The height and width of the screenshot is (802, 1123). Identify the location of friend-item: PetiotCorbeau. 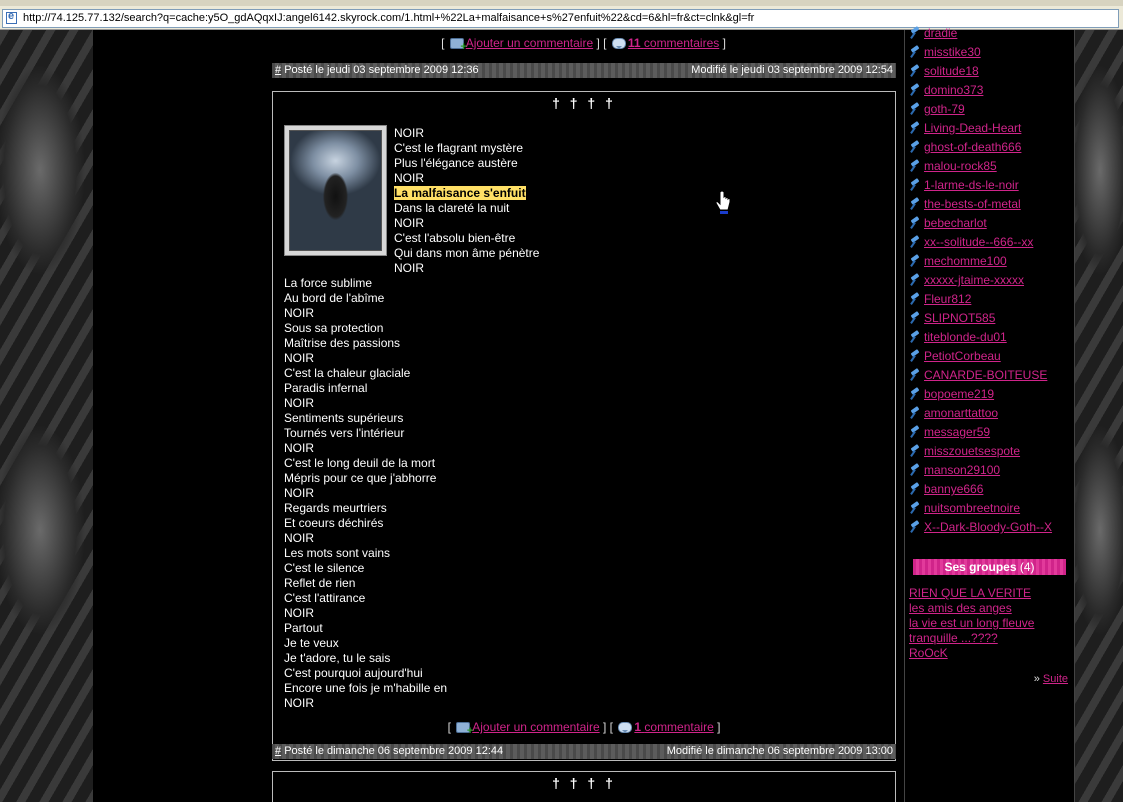
(980, 356).